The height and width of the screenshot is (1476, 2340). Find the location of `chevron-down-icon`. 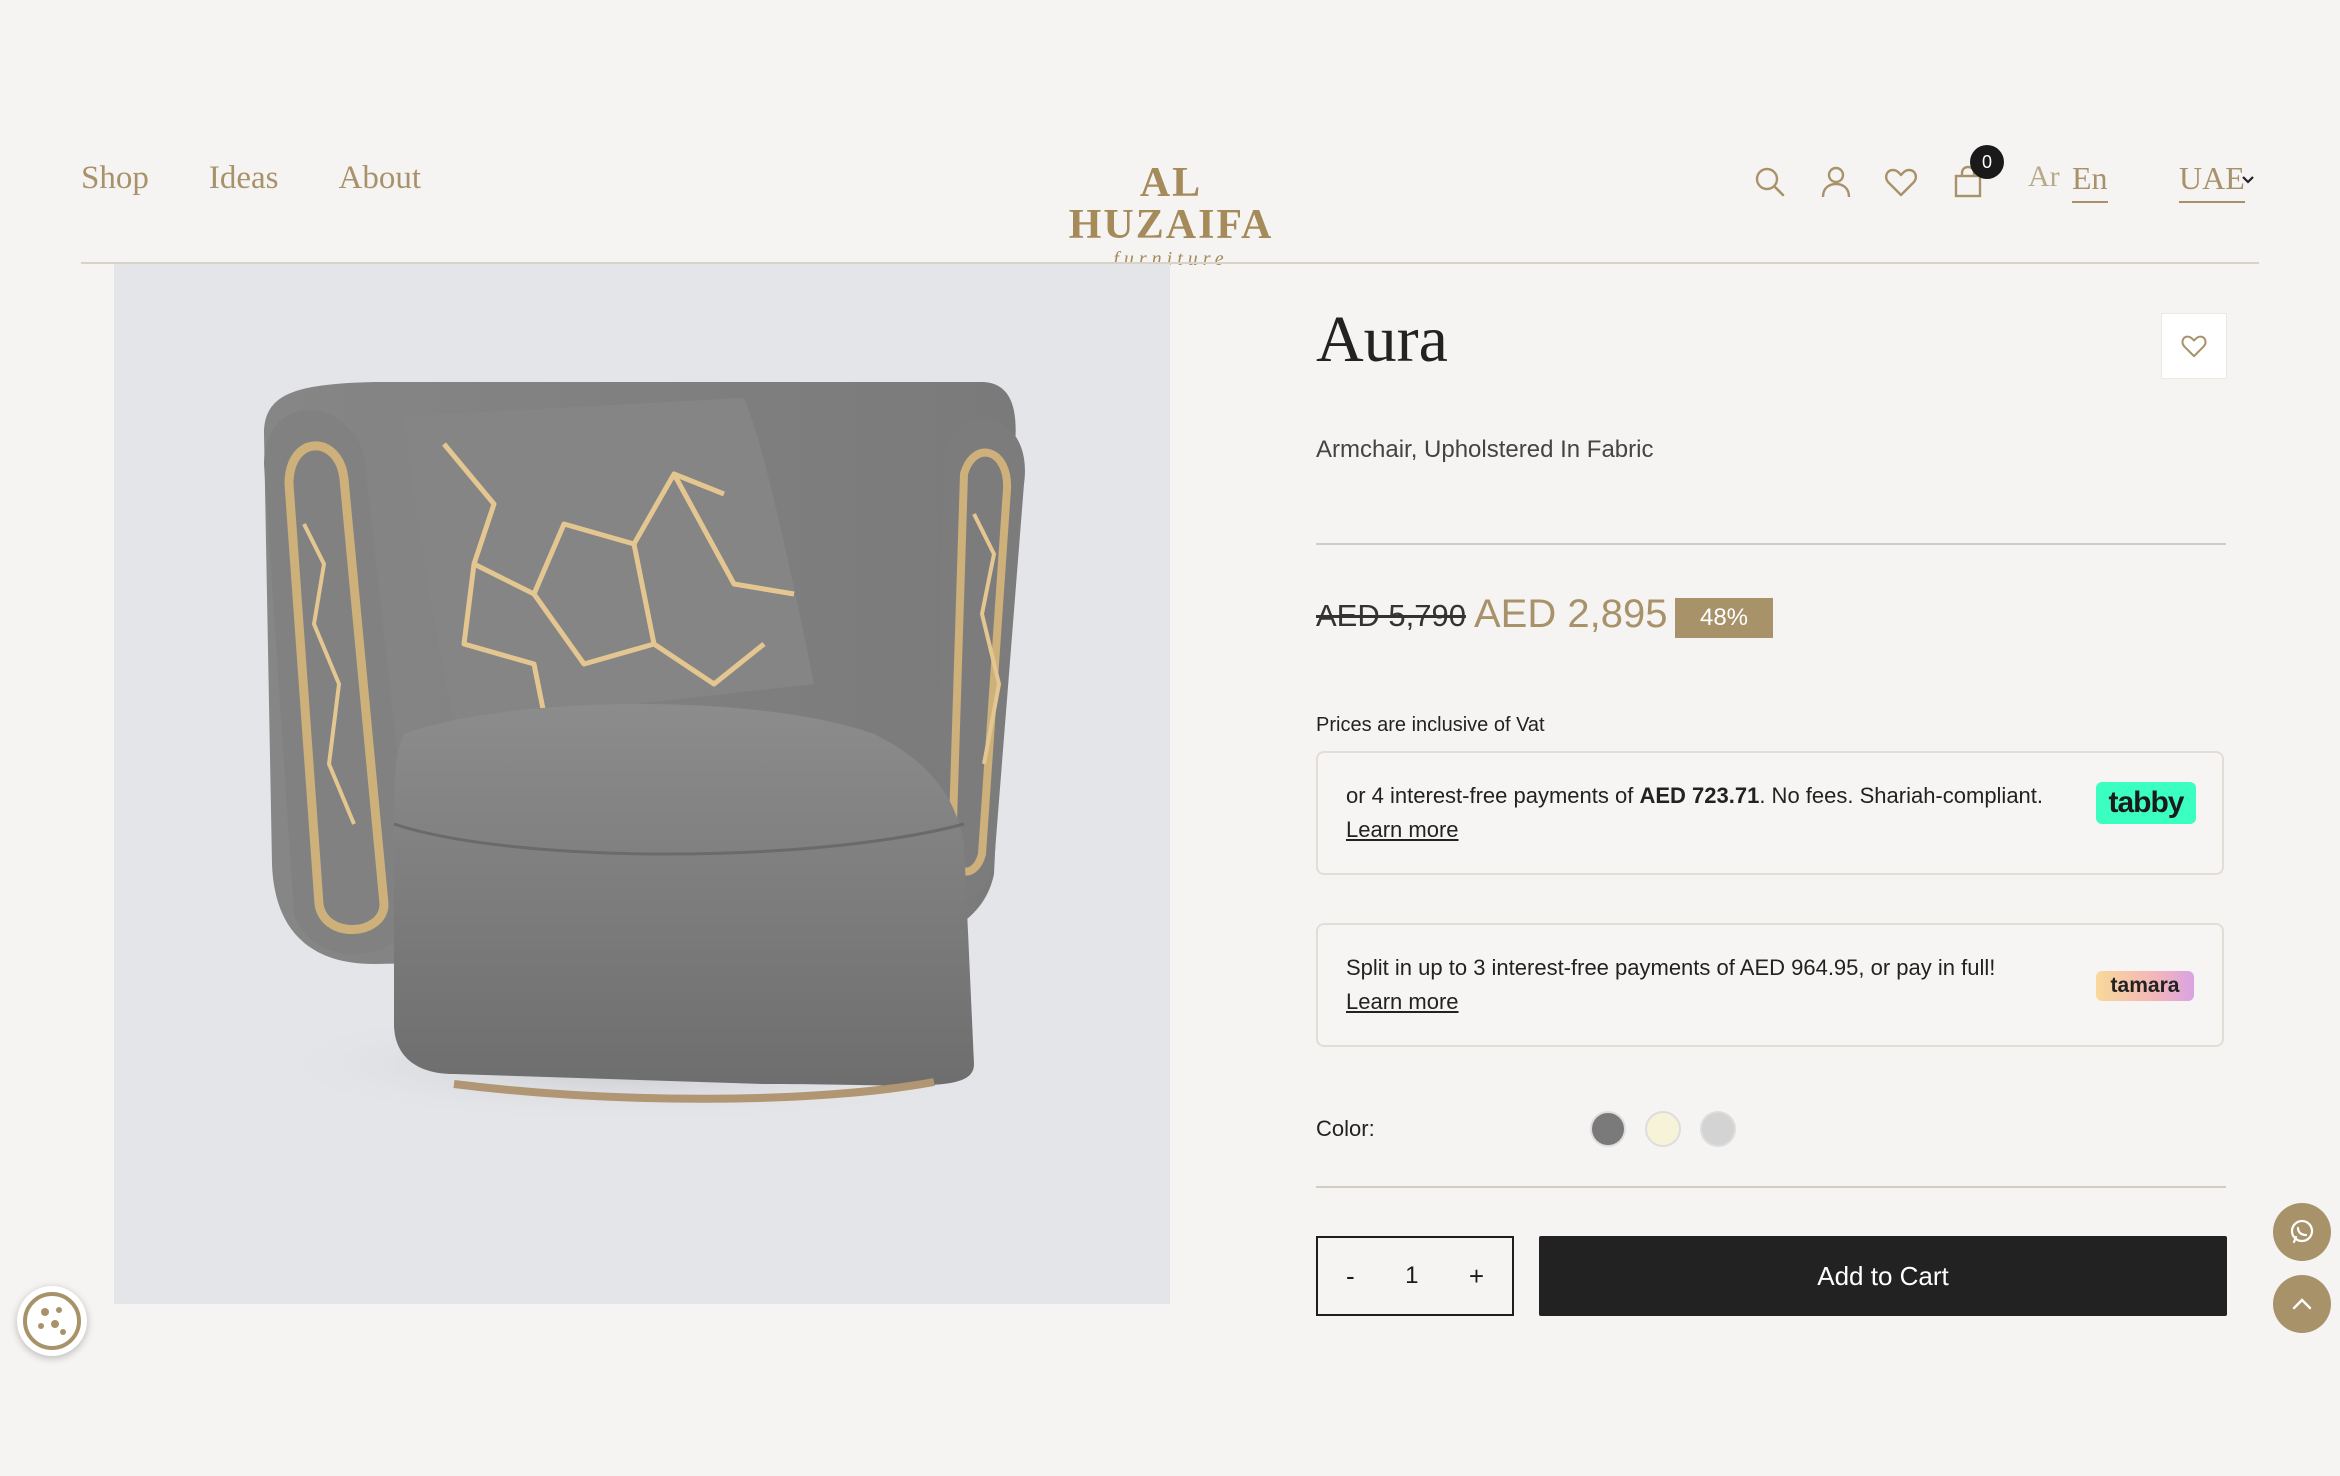

chevron-down-icon is located at coordinates (2248, 180).